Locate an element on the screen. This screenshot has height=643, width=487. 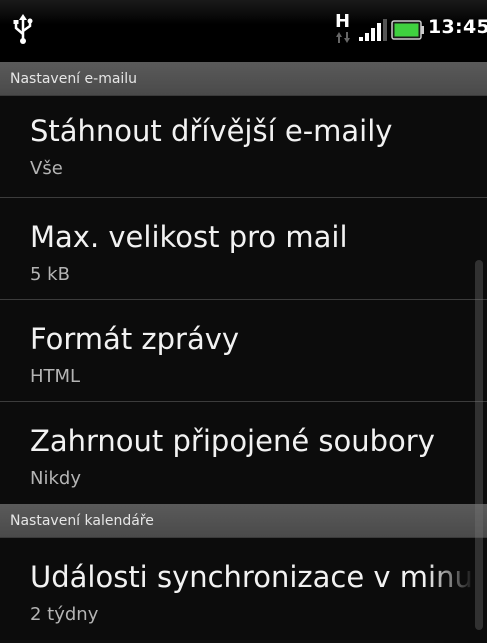
section-header-calendar: Nastavení kalendáře is located at coordinates (243, 521).